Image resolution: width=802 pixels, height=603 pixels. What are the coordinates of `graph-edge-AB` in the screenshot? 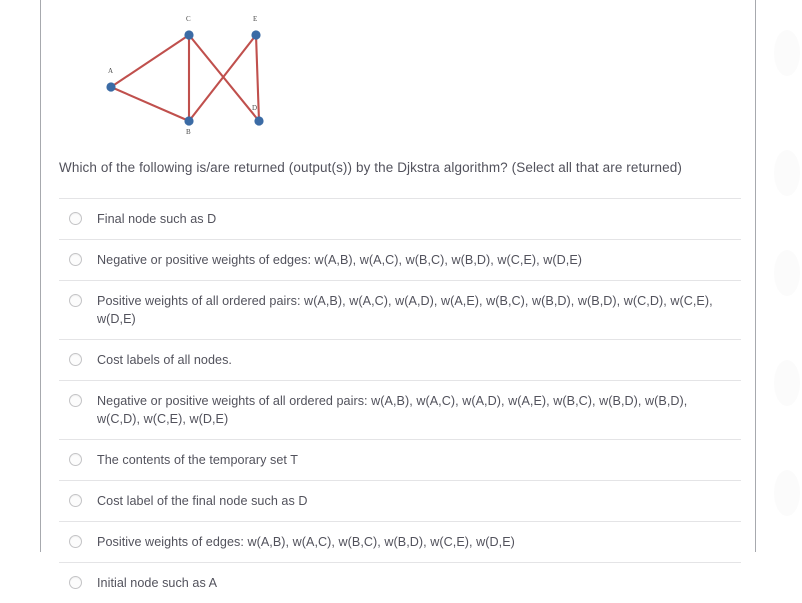 It's located at (150, 104).